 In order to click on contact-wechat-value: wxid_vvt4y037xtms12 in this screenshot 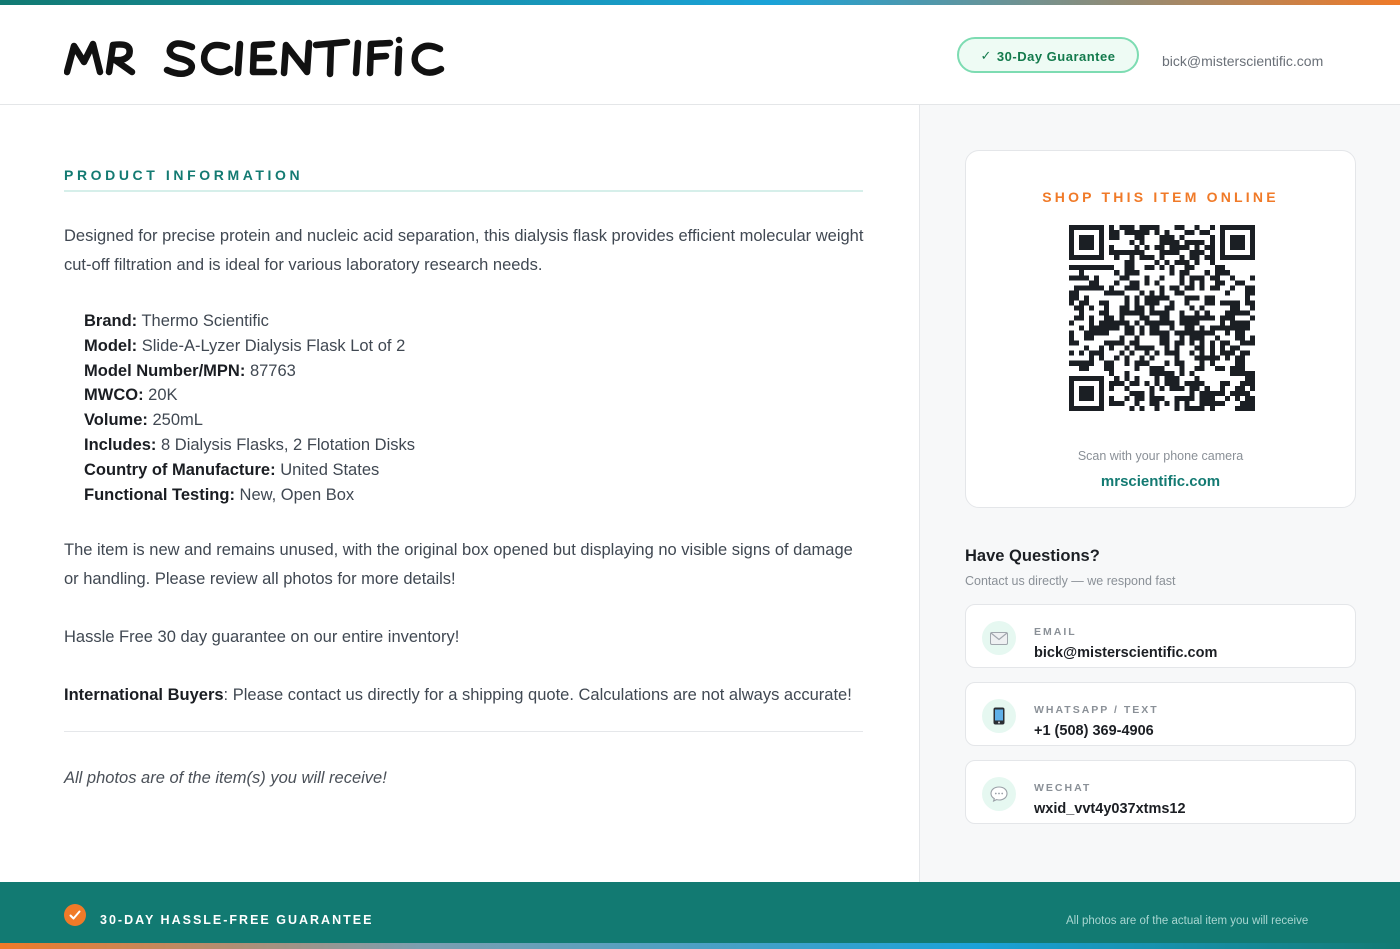, I will do `click(1110, 809)`.